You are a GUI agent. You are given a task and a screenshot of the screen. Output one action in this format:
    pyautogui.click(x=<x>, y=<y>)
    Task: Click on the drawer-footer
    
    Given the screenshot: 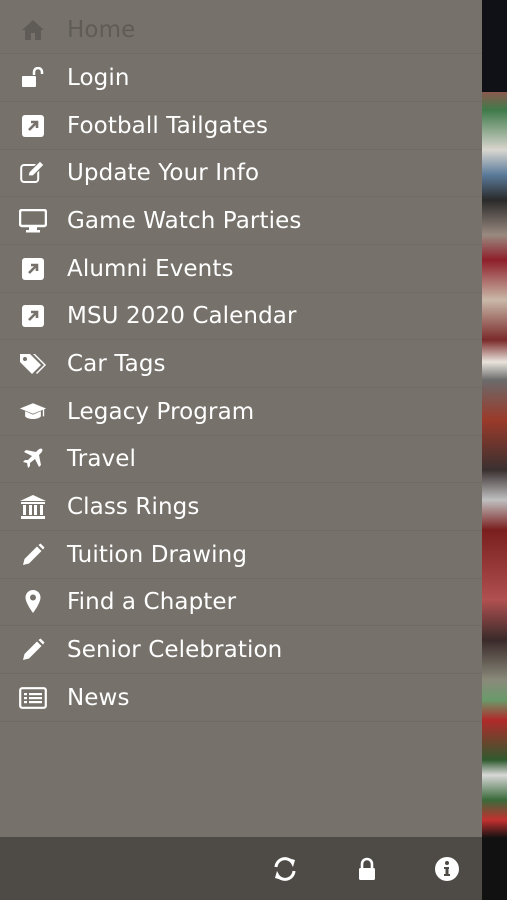 What is the action you would take?
    pyautogui.click(x=241, y=868)
    